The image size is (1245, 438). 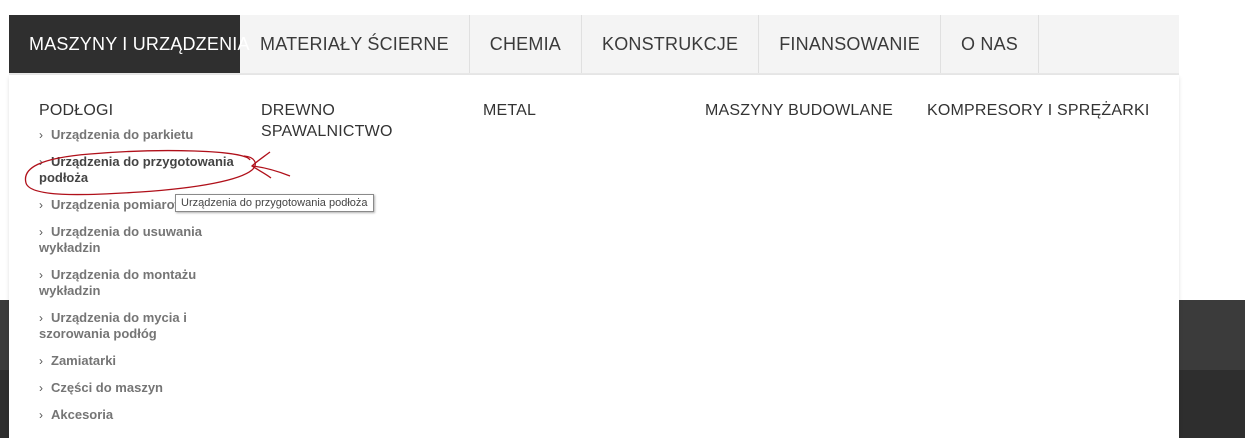 I want to click on menu-heading-maszyny-budowlane: MASZYNY BUDOWLANE, so click(x=799, y=110).